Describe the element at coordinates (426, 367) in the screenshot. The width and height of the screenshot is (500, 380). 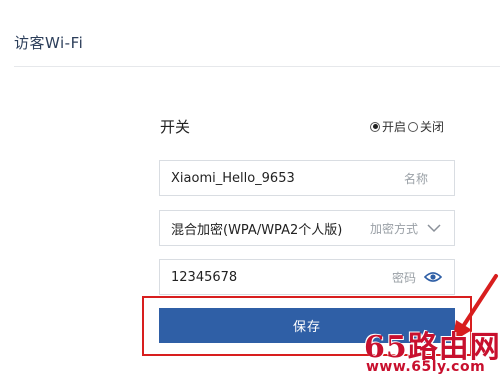
I see `watermark-url: www.65ly.com` at that location.